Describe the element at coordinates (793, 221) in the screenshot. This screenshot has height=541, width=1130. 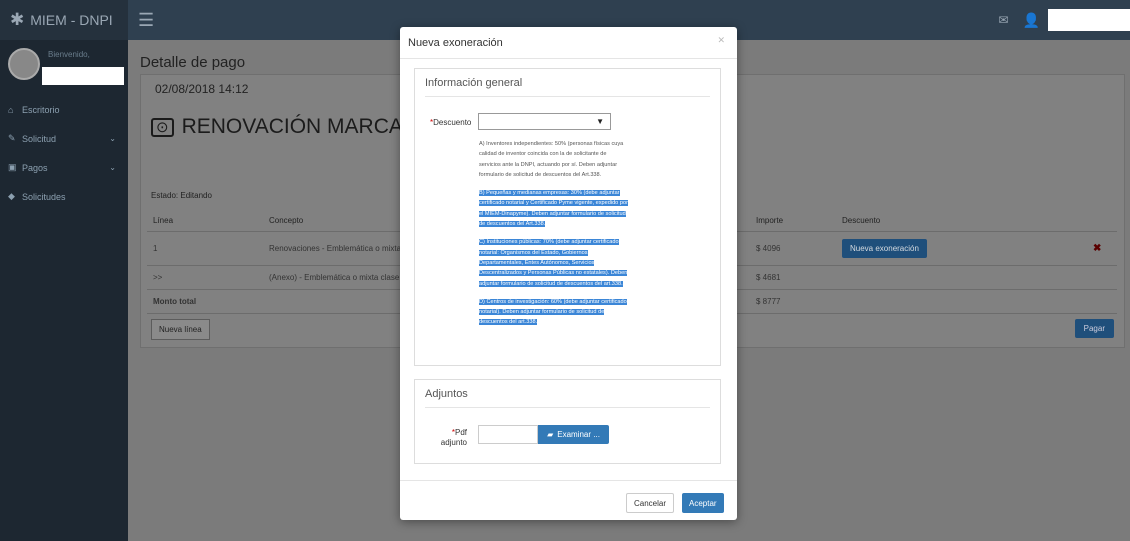
I see `col-header-importe: Importe` at that location.